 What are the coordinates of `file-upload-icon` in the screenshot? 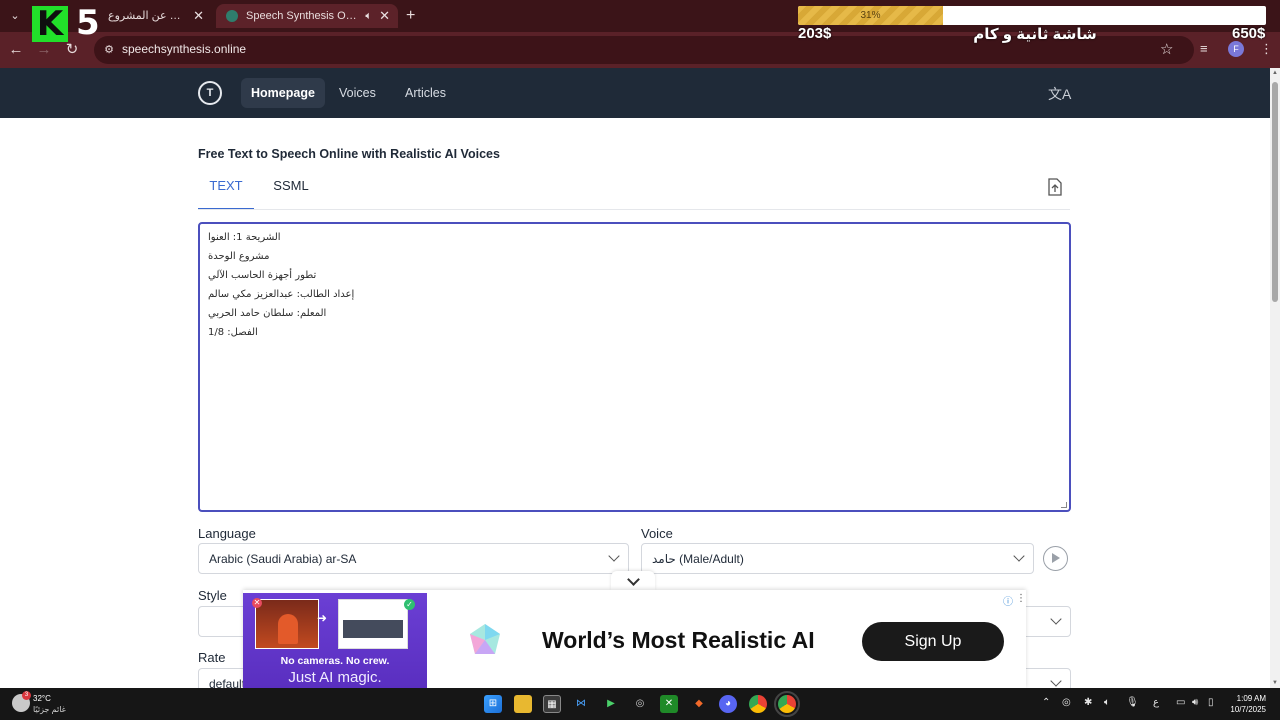 It's located at (1055, 187).